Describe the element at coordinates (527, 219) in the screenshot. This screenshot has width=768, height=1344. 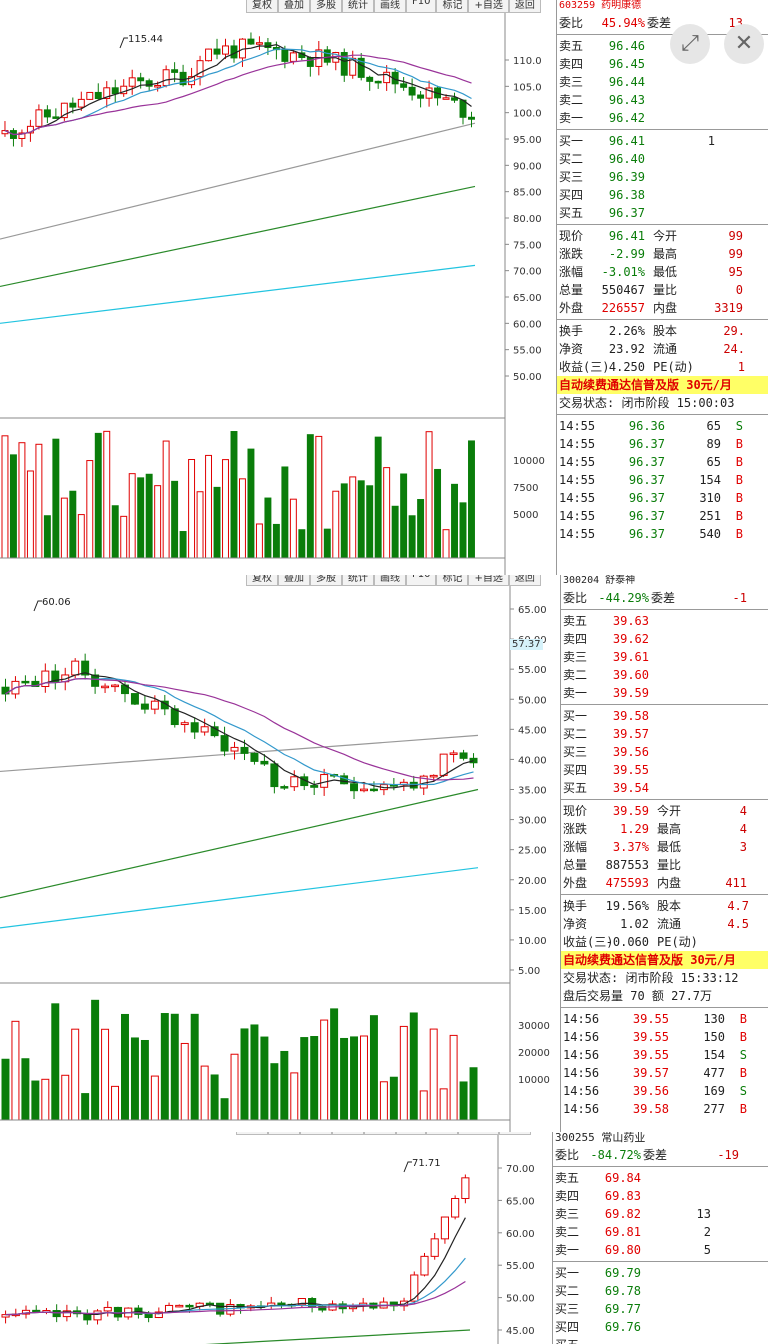
I see `y-tick-label: 80.00` at that location.